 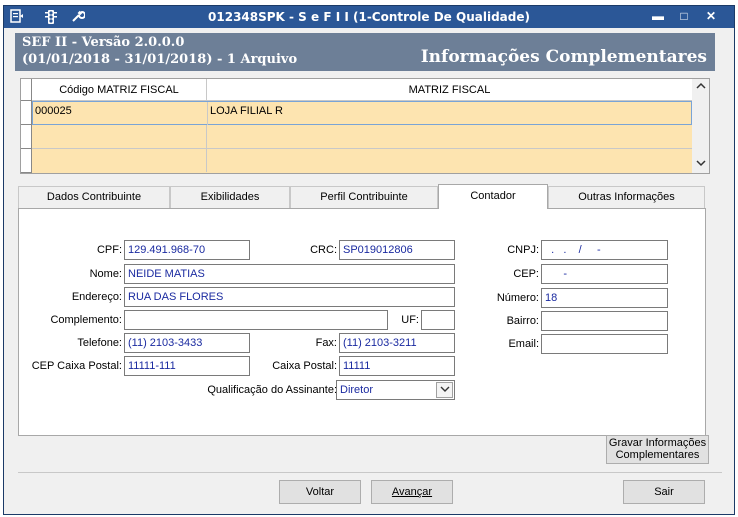 What do you see at coordinates (397, 343) in the screenshot?
I see `fax-input: (11) 2103-3211` at bounding box center [397, 343].